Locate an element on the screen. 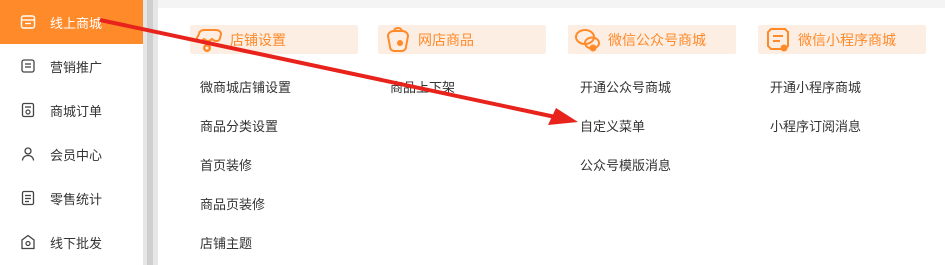  order-icon is located at coordinates (28, 110).